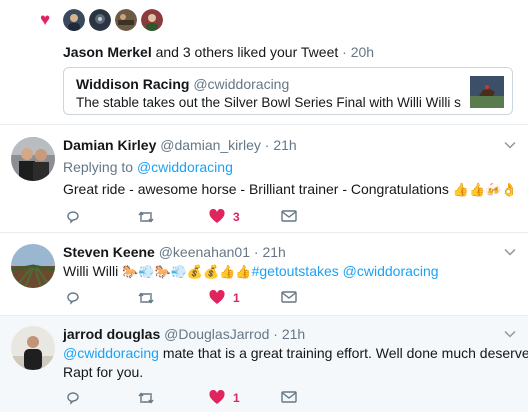 The image size is (528, 412). Describe the element at coordinates (241, 84) in the screenshot. I see `quoted-handle: @cwiddoracing` at that location.